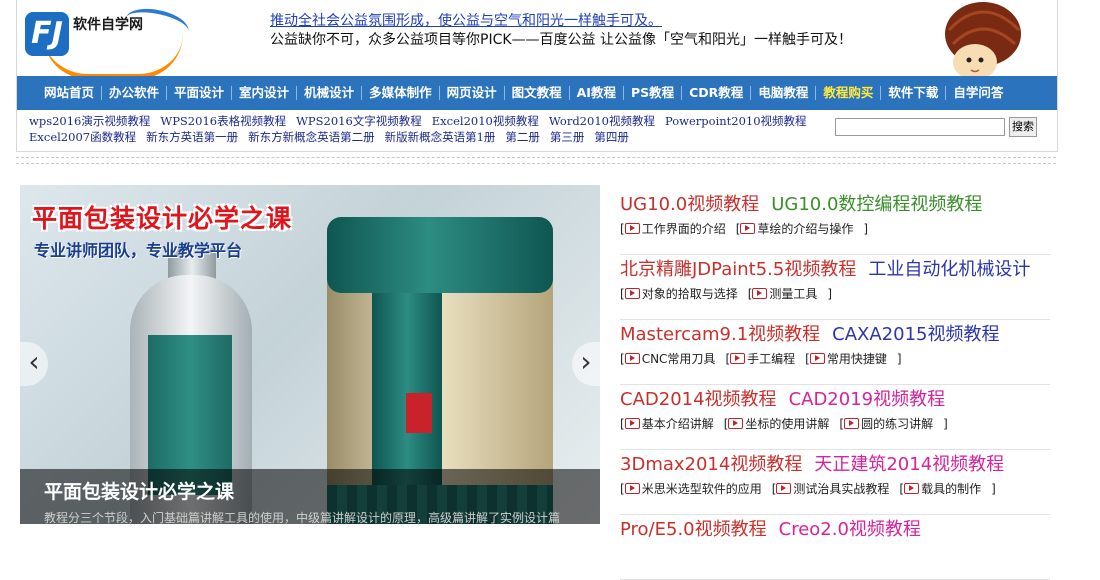 This screenshot has width=1100, height=580. I want to click on search-button: 搜索, so click(1023, 127).